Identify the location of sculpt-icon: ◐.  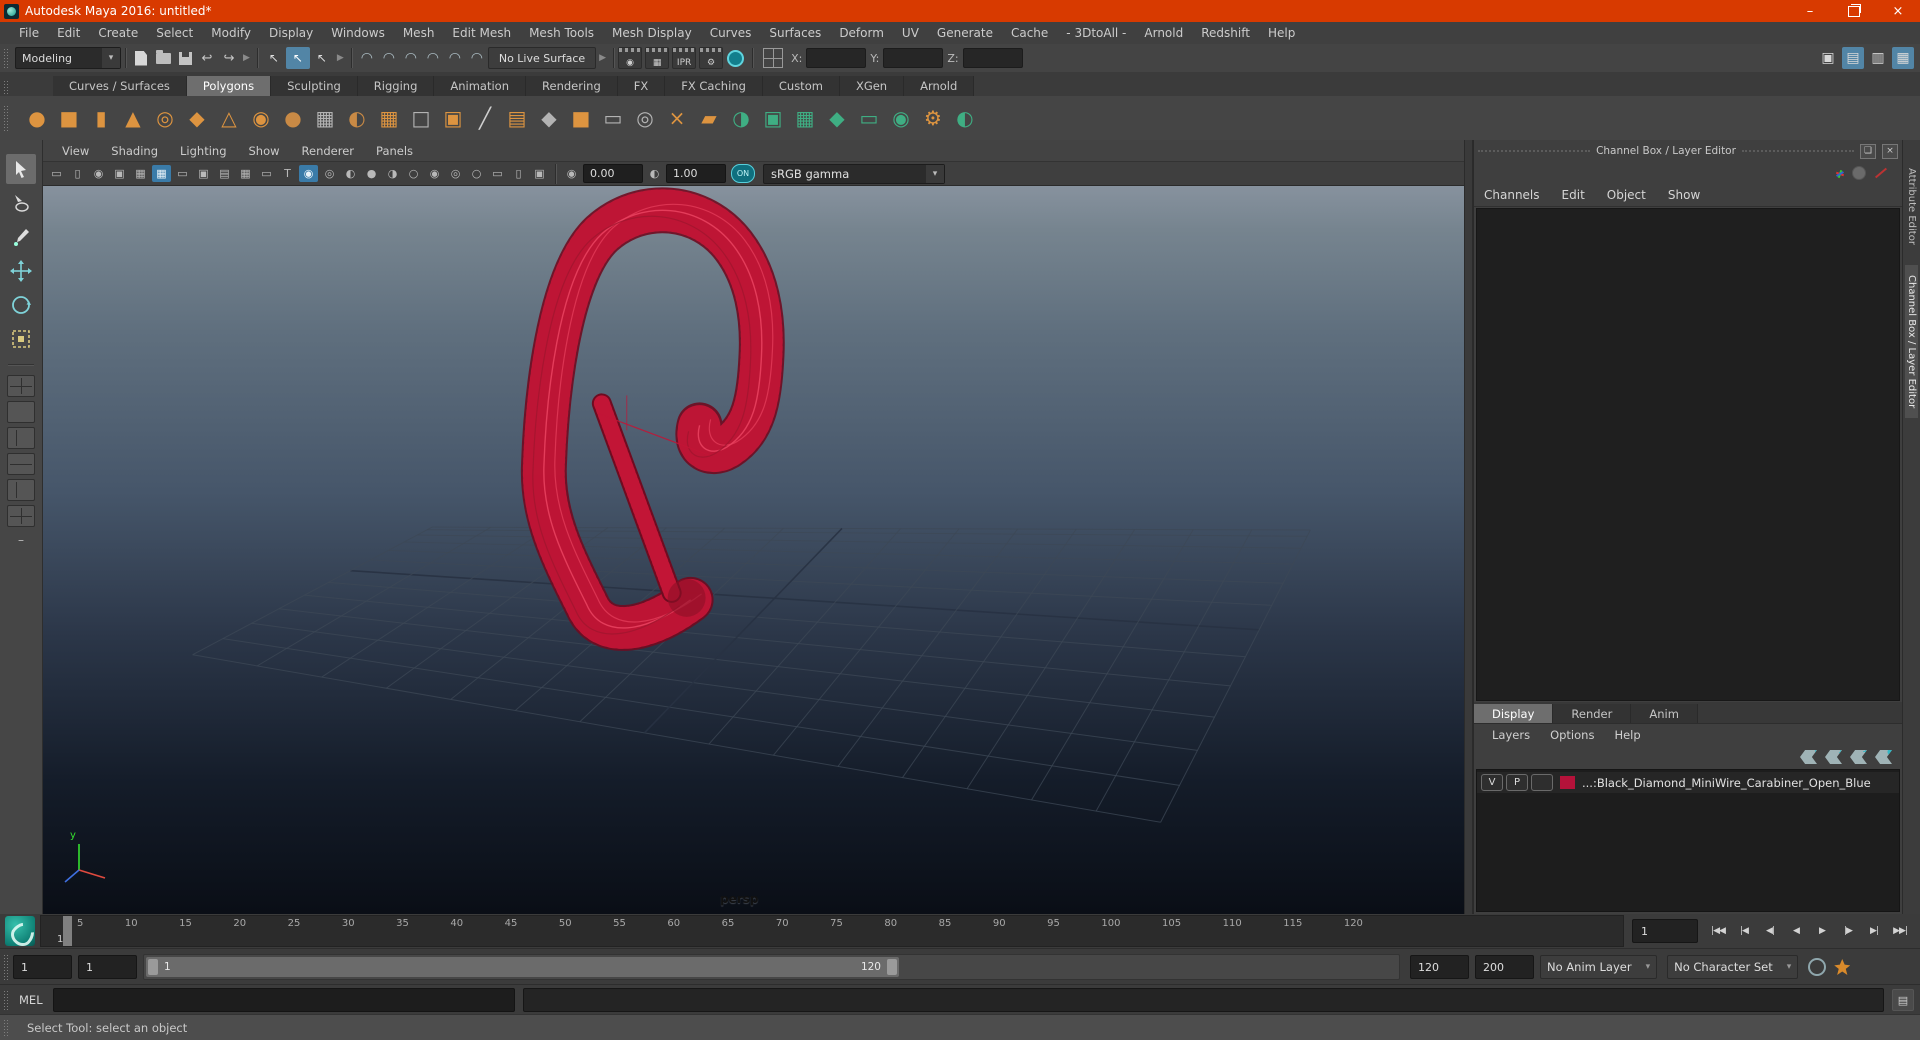
(357, 118).